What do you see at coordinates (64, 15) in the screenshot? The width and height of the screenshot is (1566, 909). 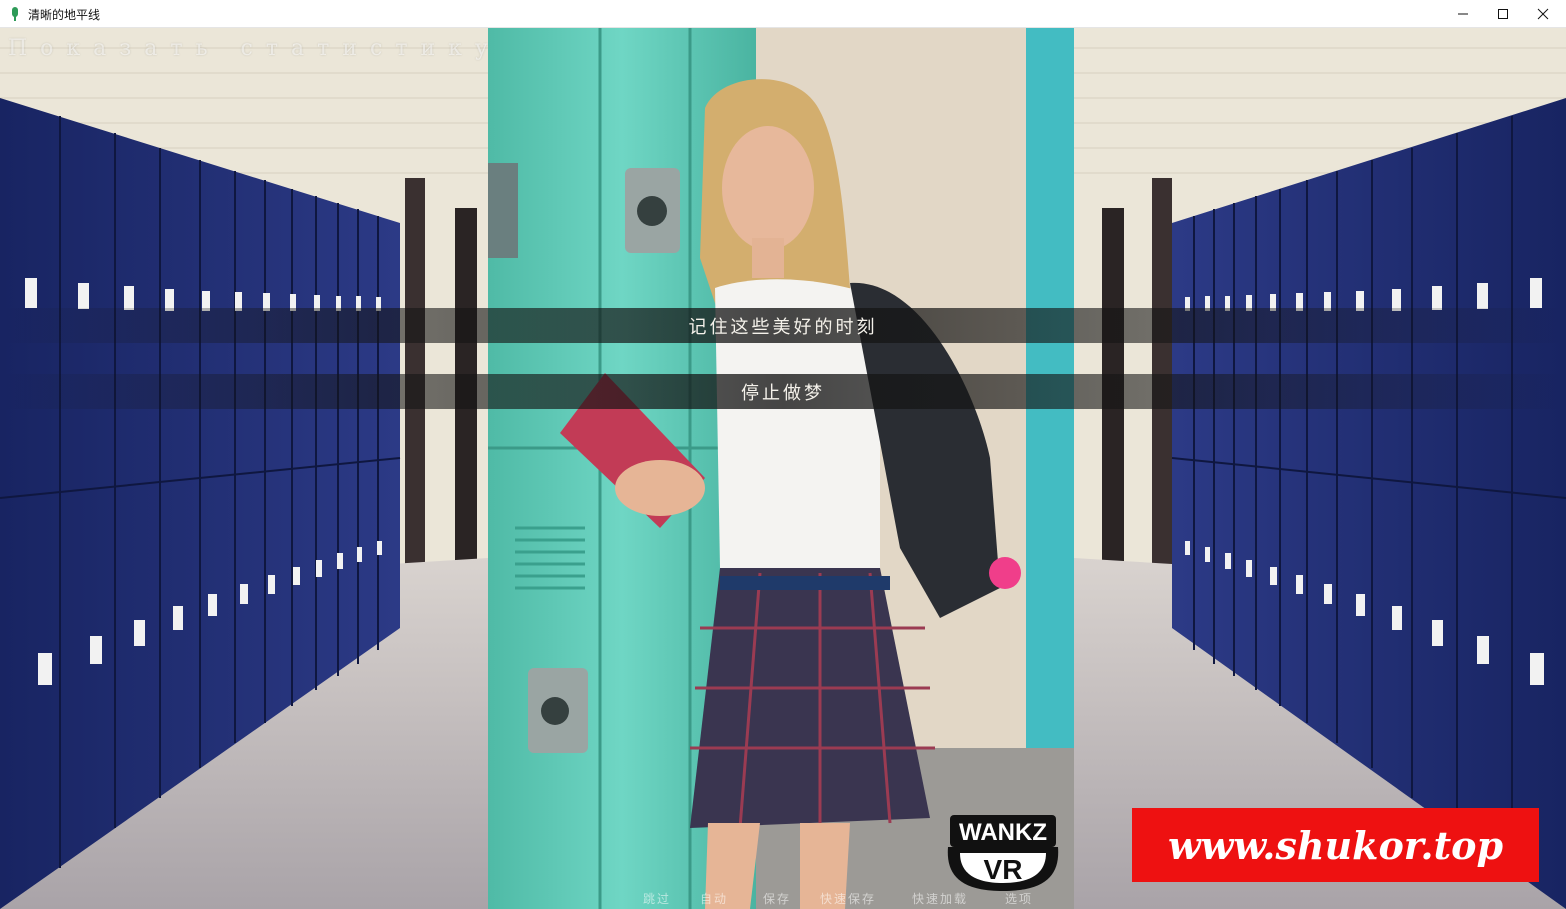 I see `window-title: 清晰的地平线` at bounding box center [64, 15].